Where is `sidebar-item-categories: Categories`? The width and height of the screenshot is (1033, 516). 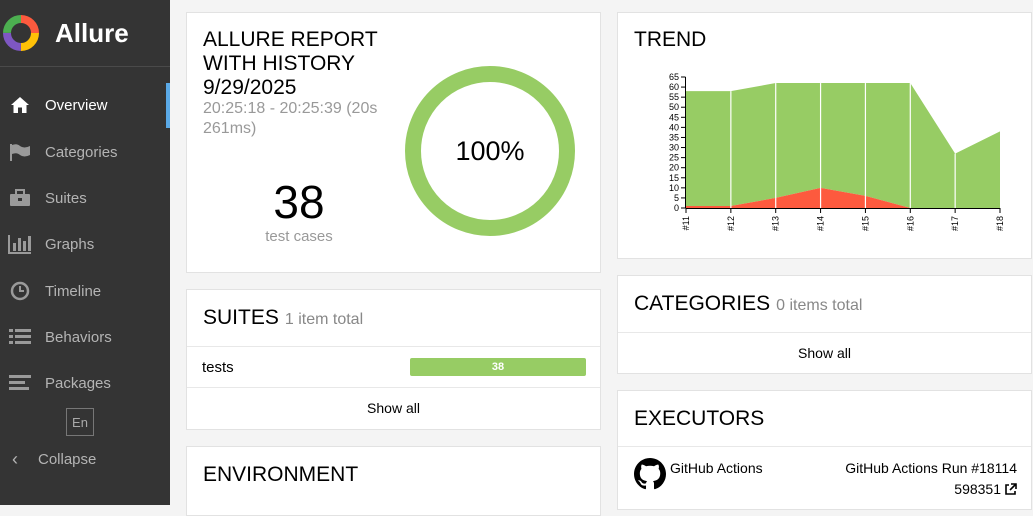
sidebar-item-categories: Categories is located at coordinates (85, 152).